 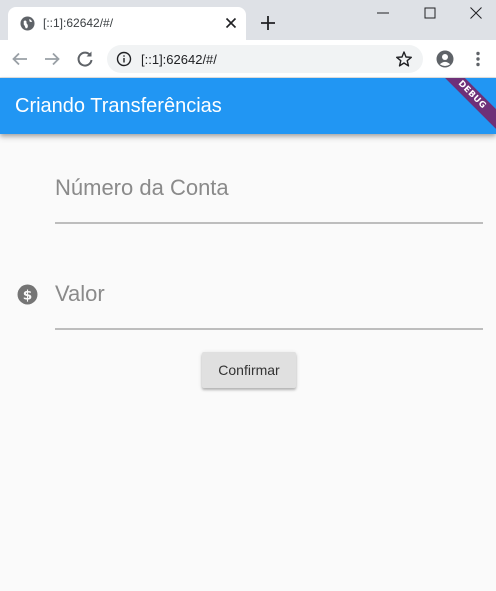 I want to click on address-bar: [::1]:62642/#/, so click(x=265, y=59).